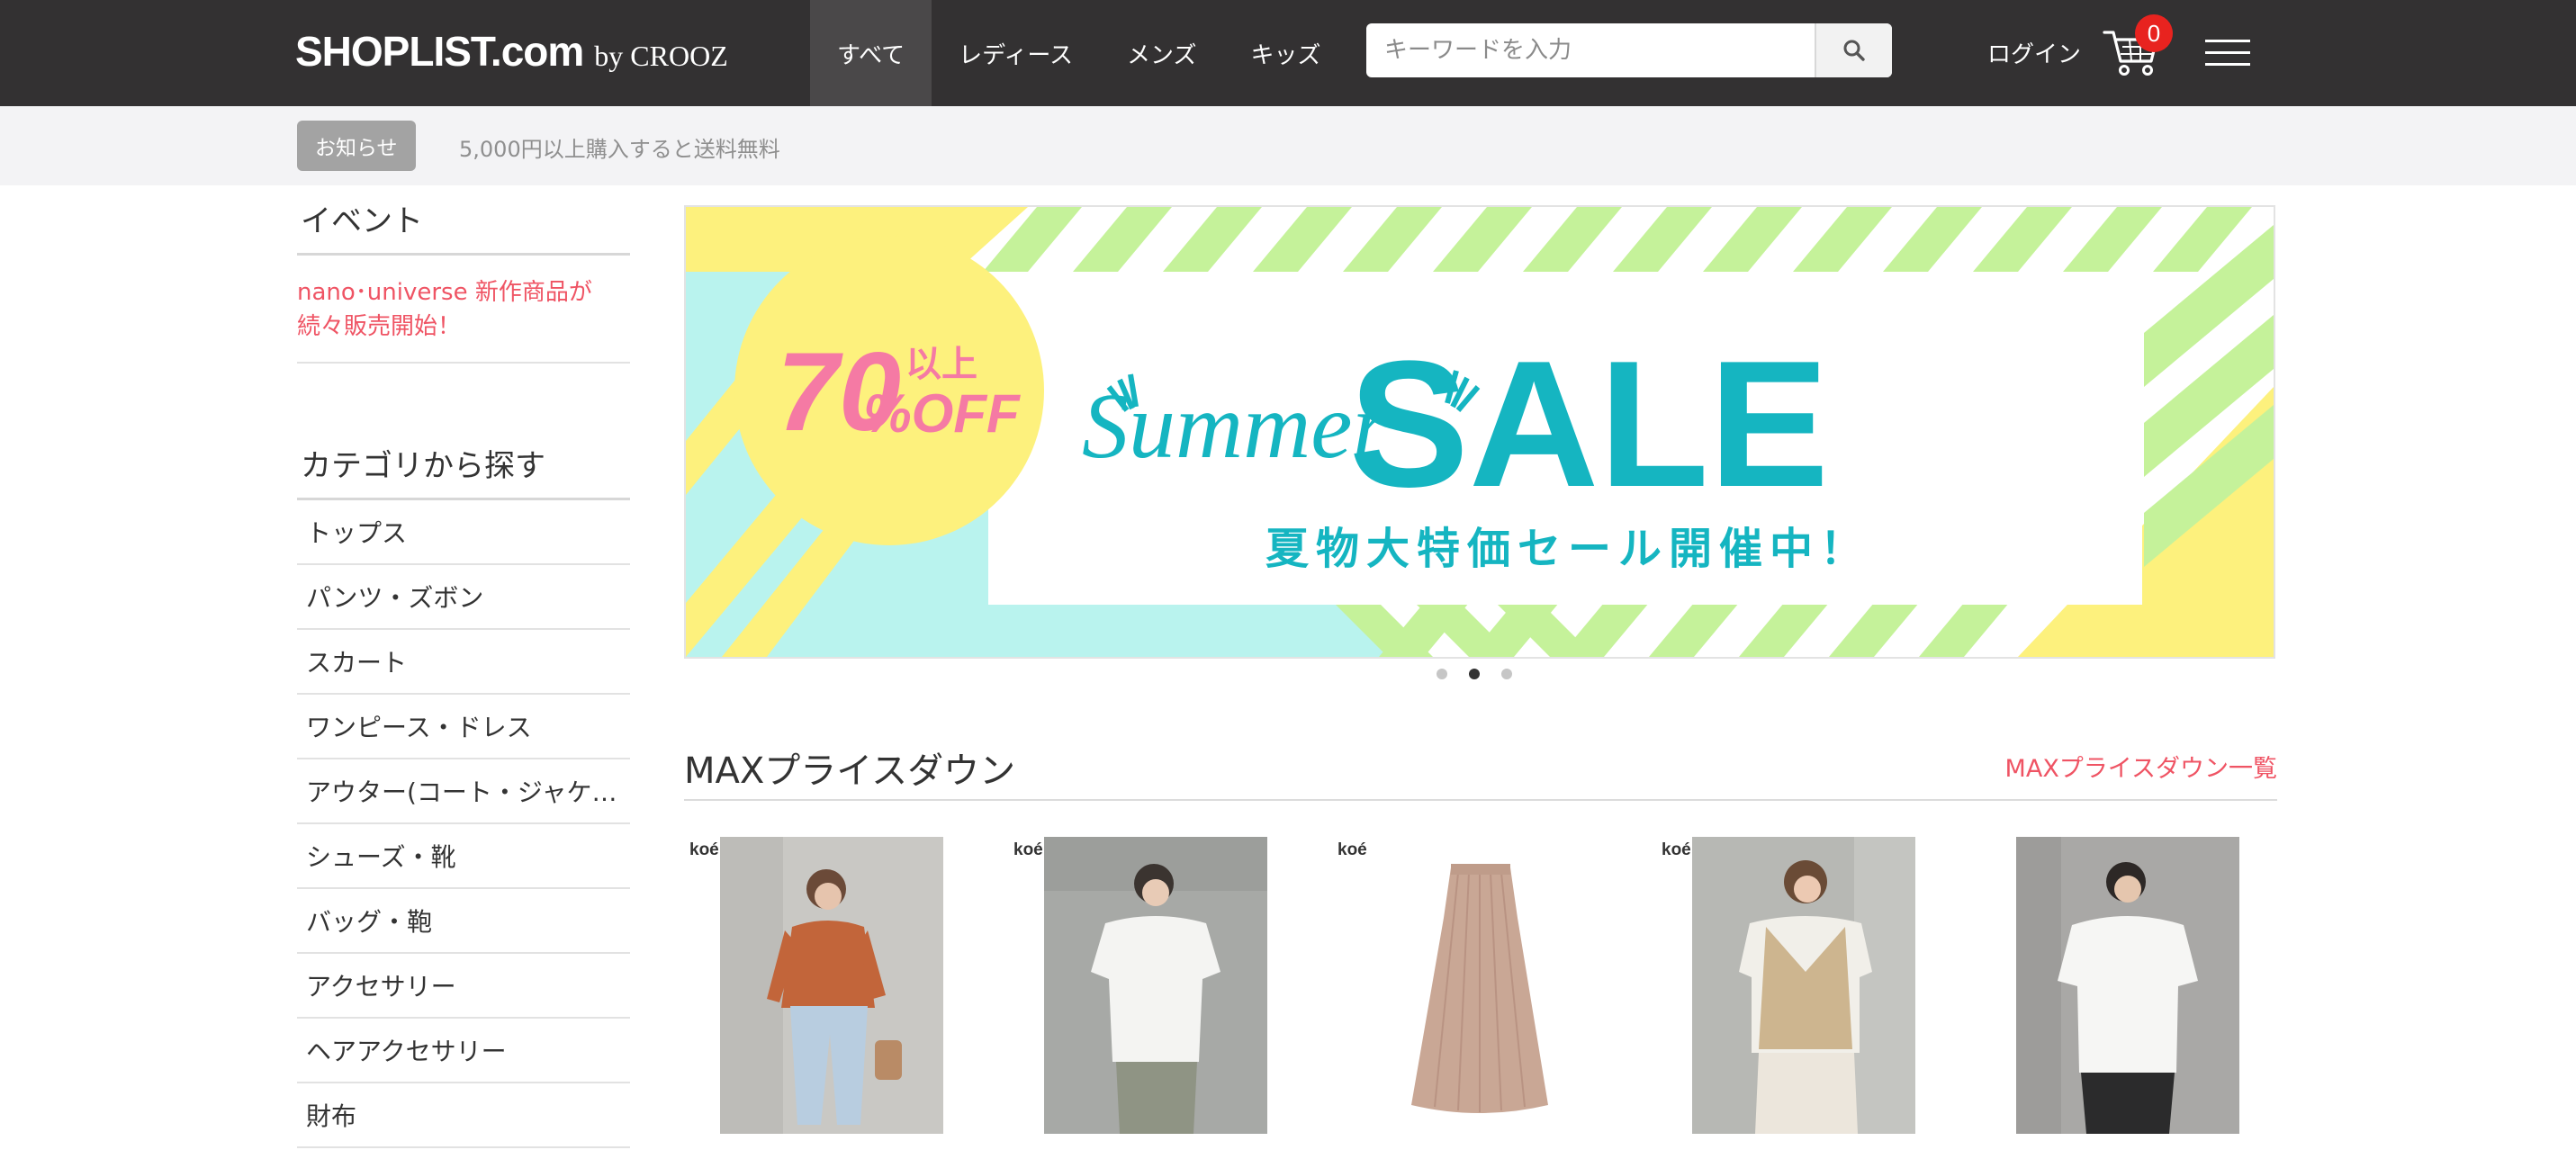  I want to click on notice-badge: お知らせ, so click(356, 146).